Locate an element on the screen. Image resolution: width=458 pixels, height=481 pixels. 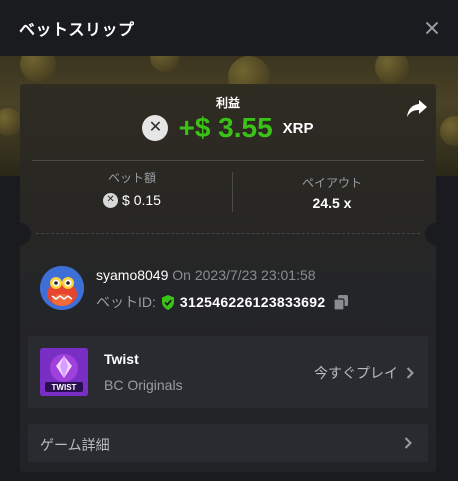
close-icon is located at coordinates (432, 28).